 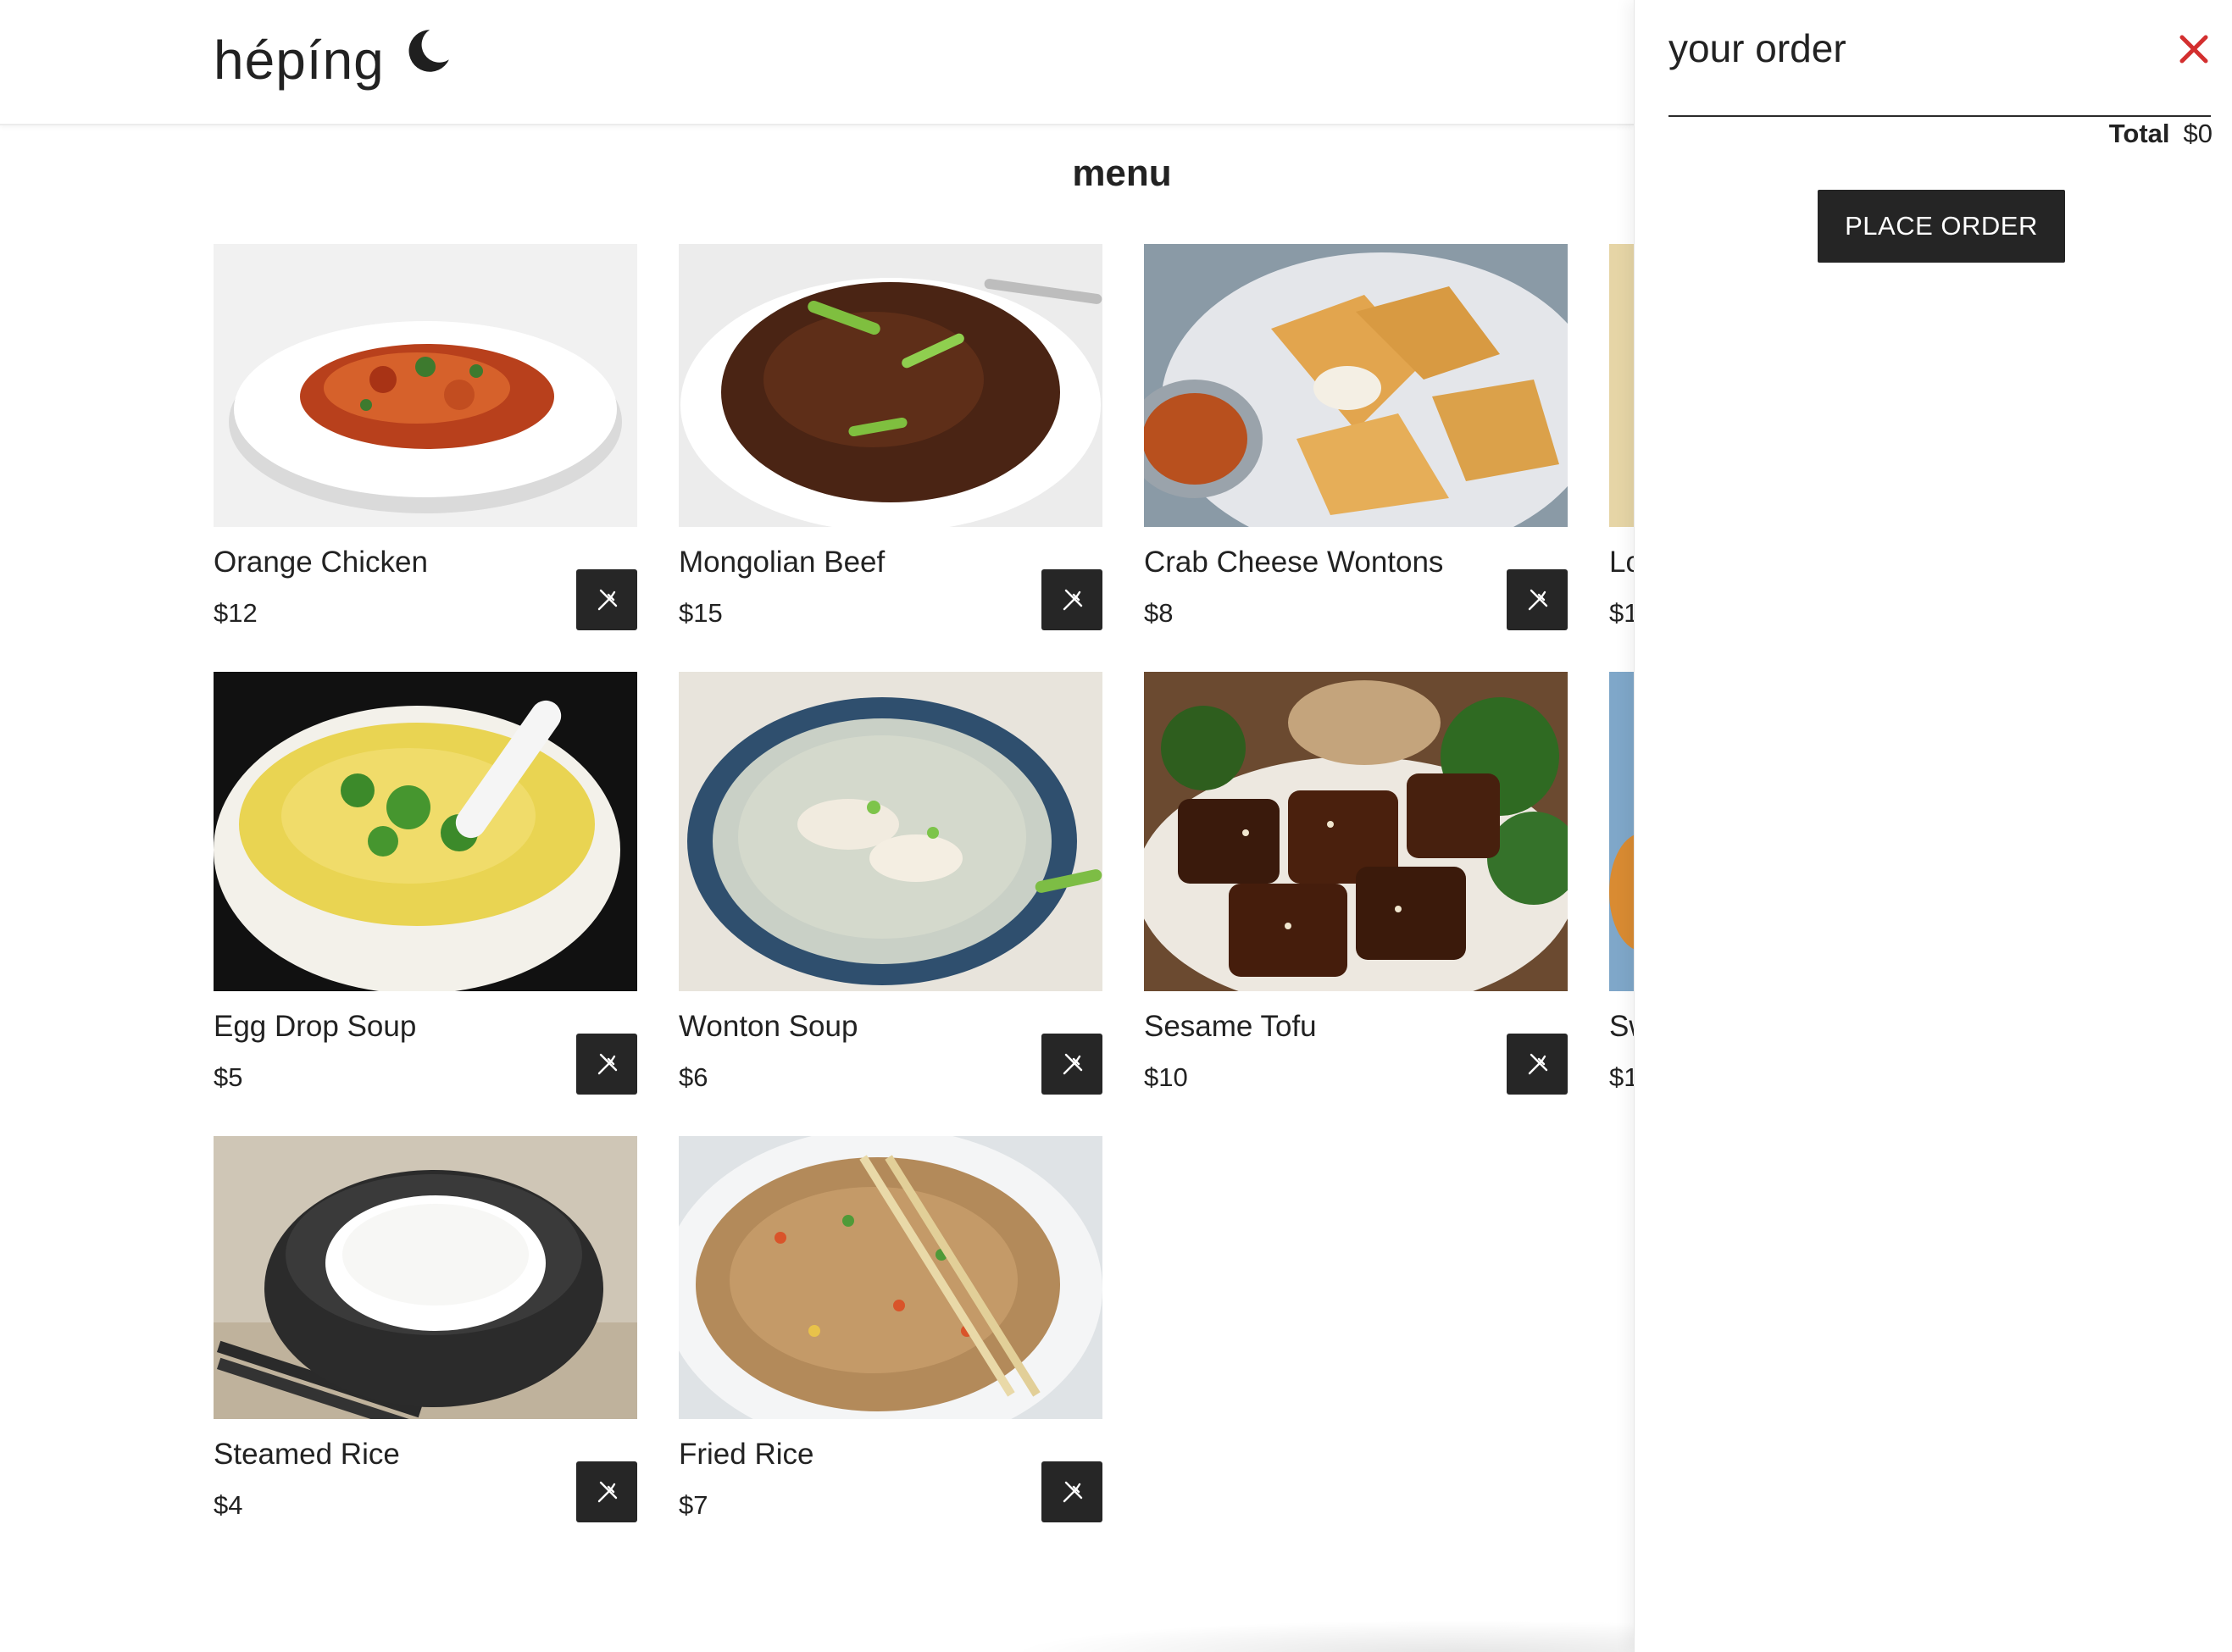 What do you see at coordinates (307, 1455) in the screenshot?
I see `dish-name: Steamed Rice` at bounding box center [307, 1455].